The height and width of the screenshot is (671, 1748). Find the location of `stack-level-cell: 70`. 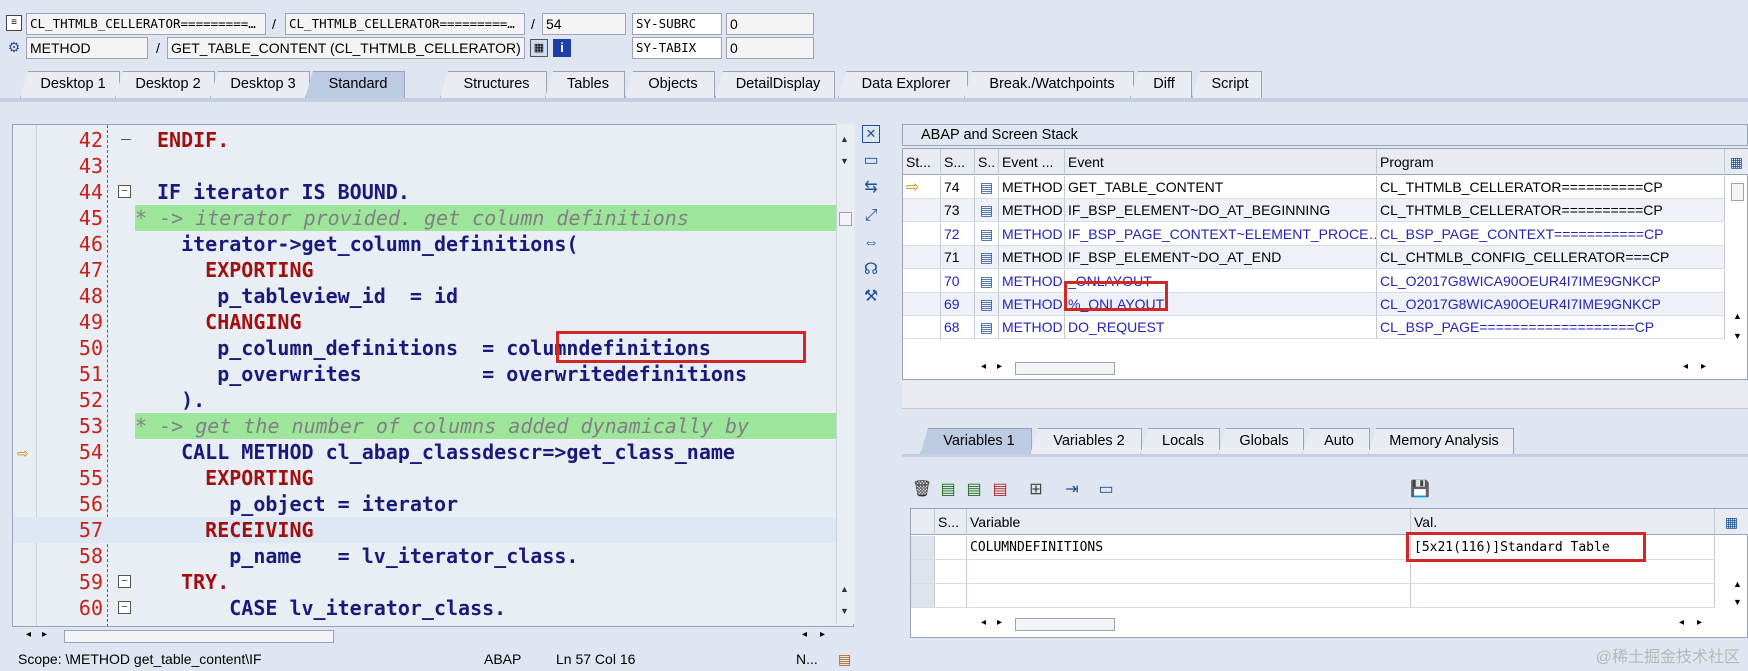

stack-level-cell: 70 is located at coordinates (958, 281).